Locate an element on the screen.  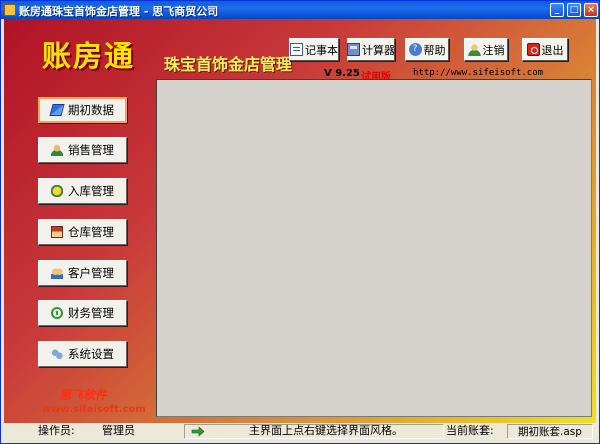
sidebar-item-label: 仓库管理 is located at coordinates (91, 232).